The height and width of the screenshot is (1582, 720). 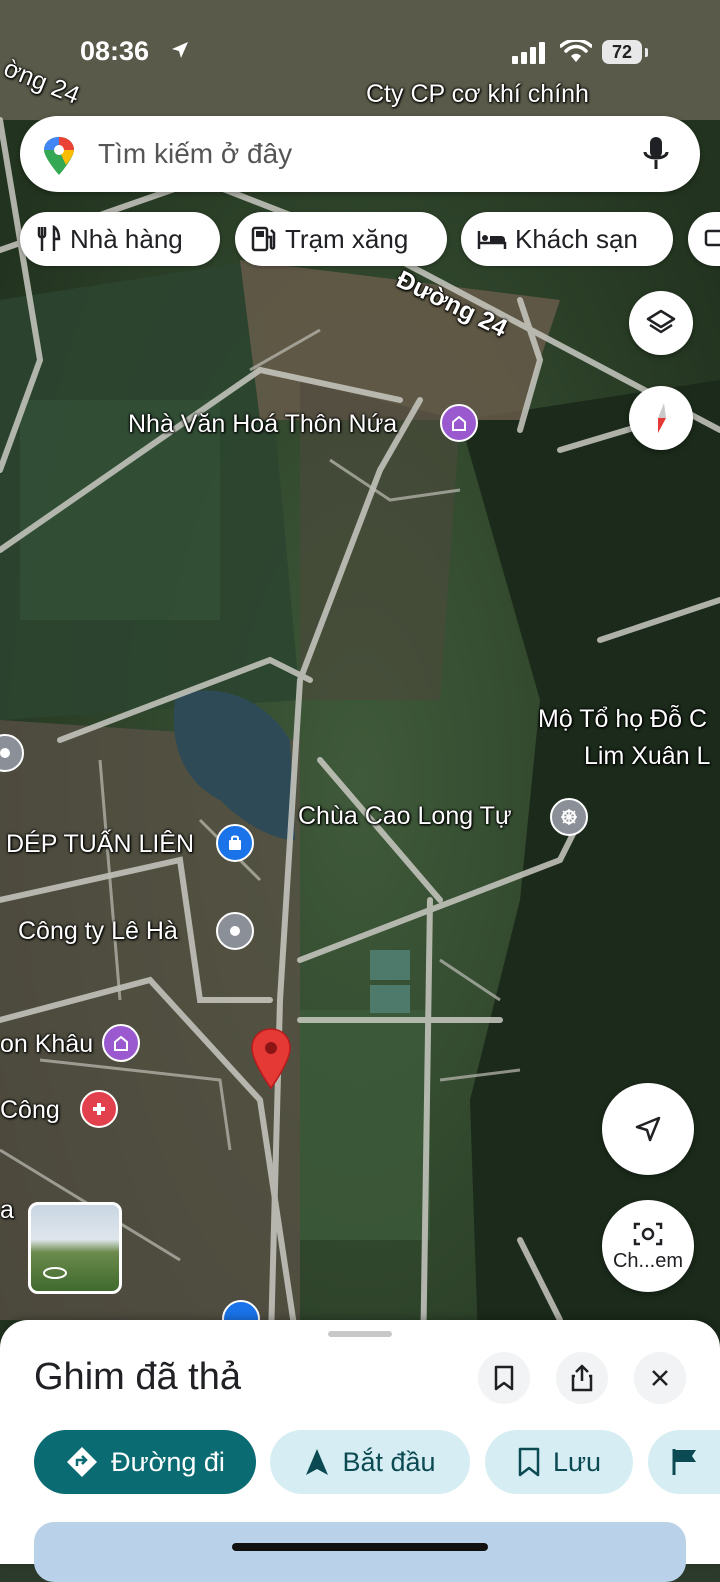 I want to click on flag-icon, so click(x=684, y=1462).